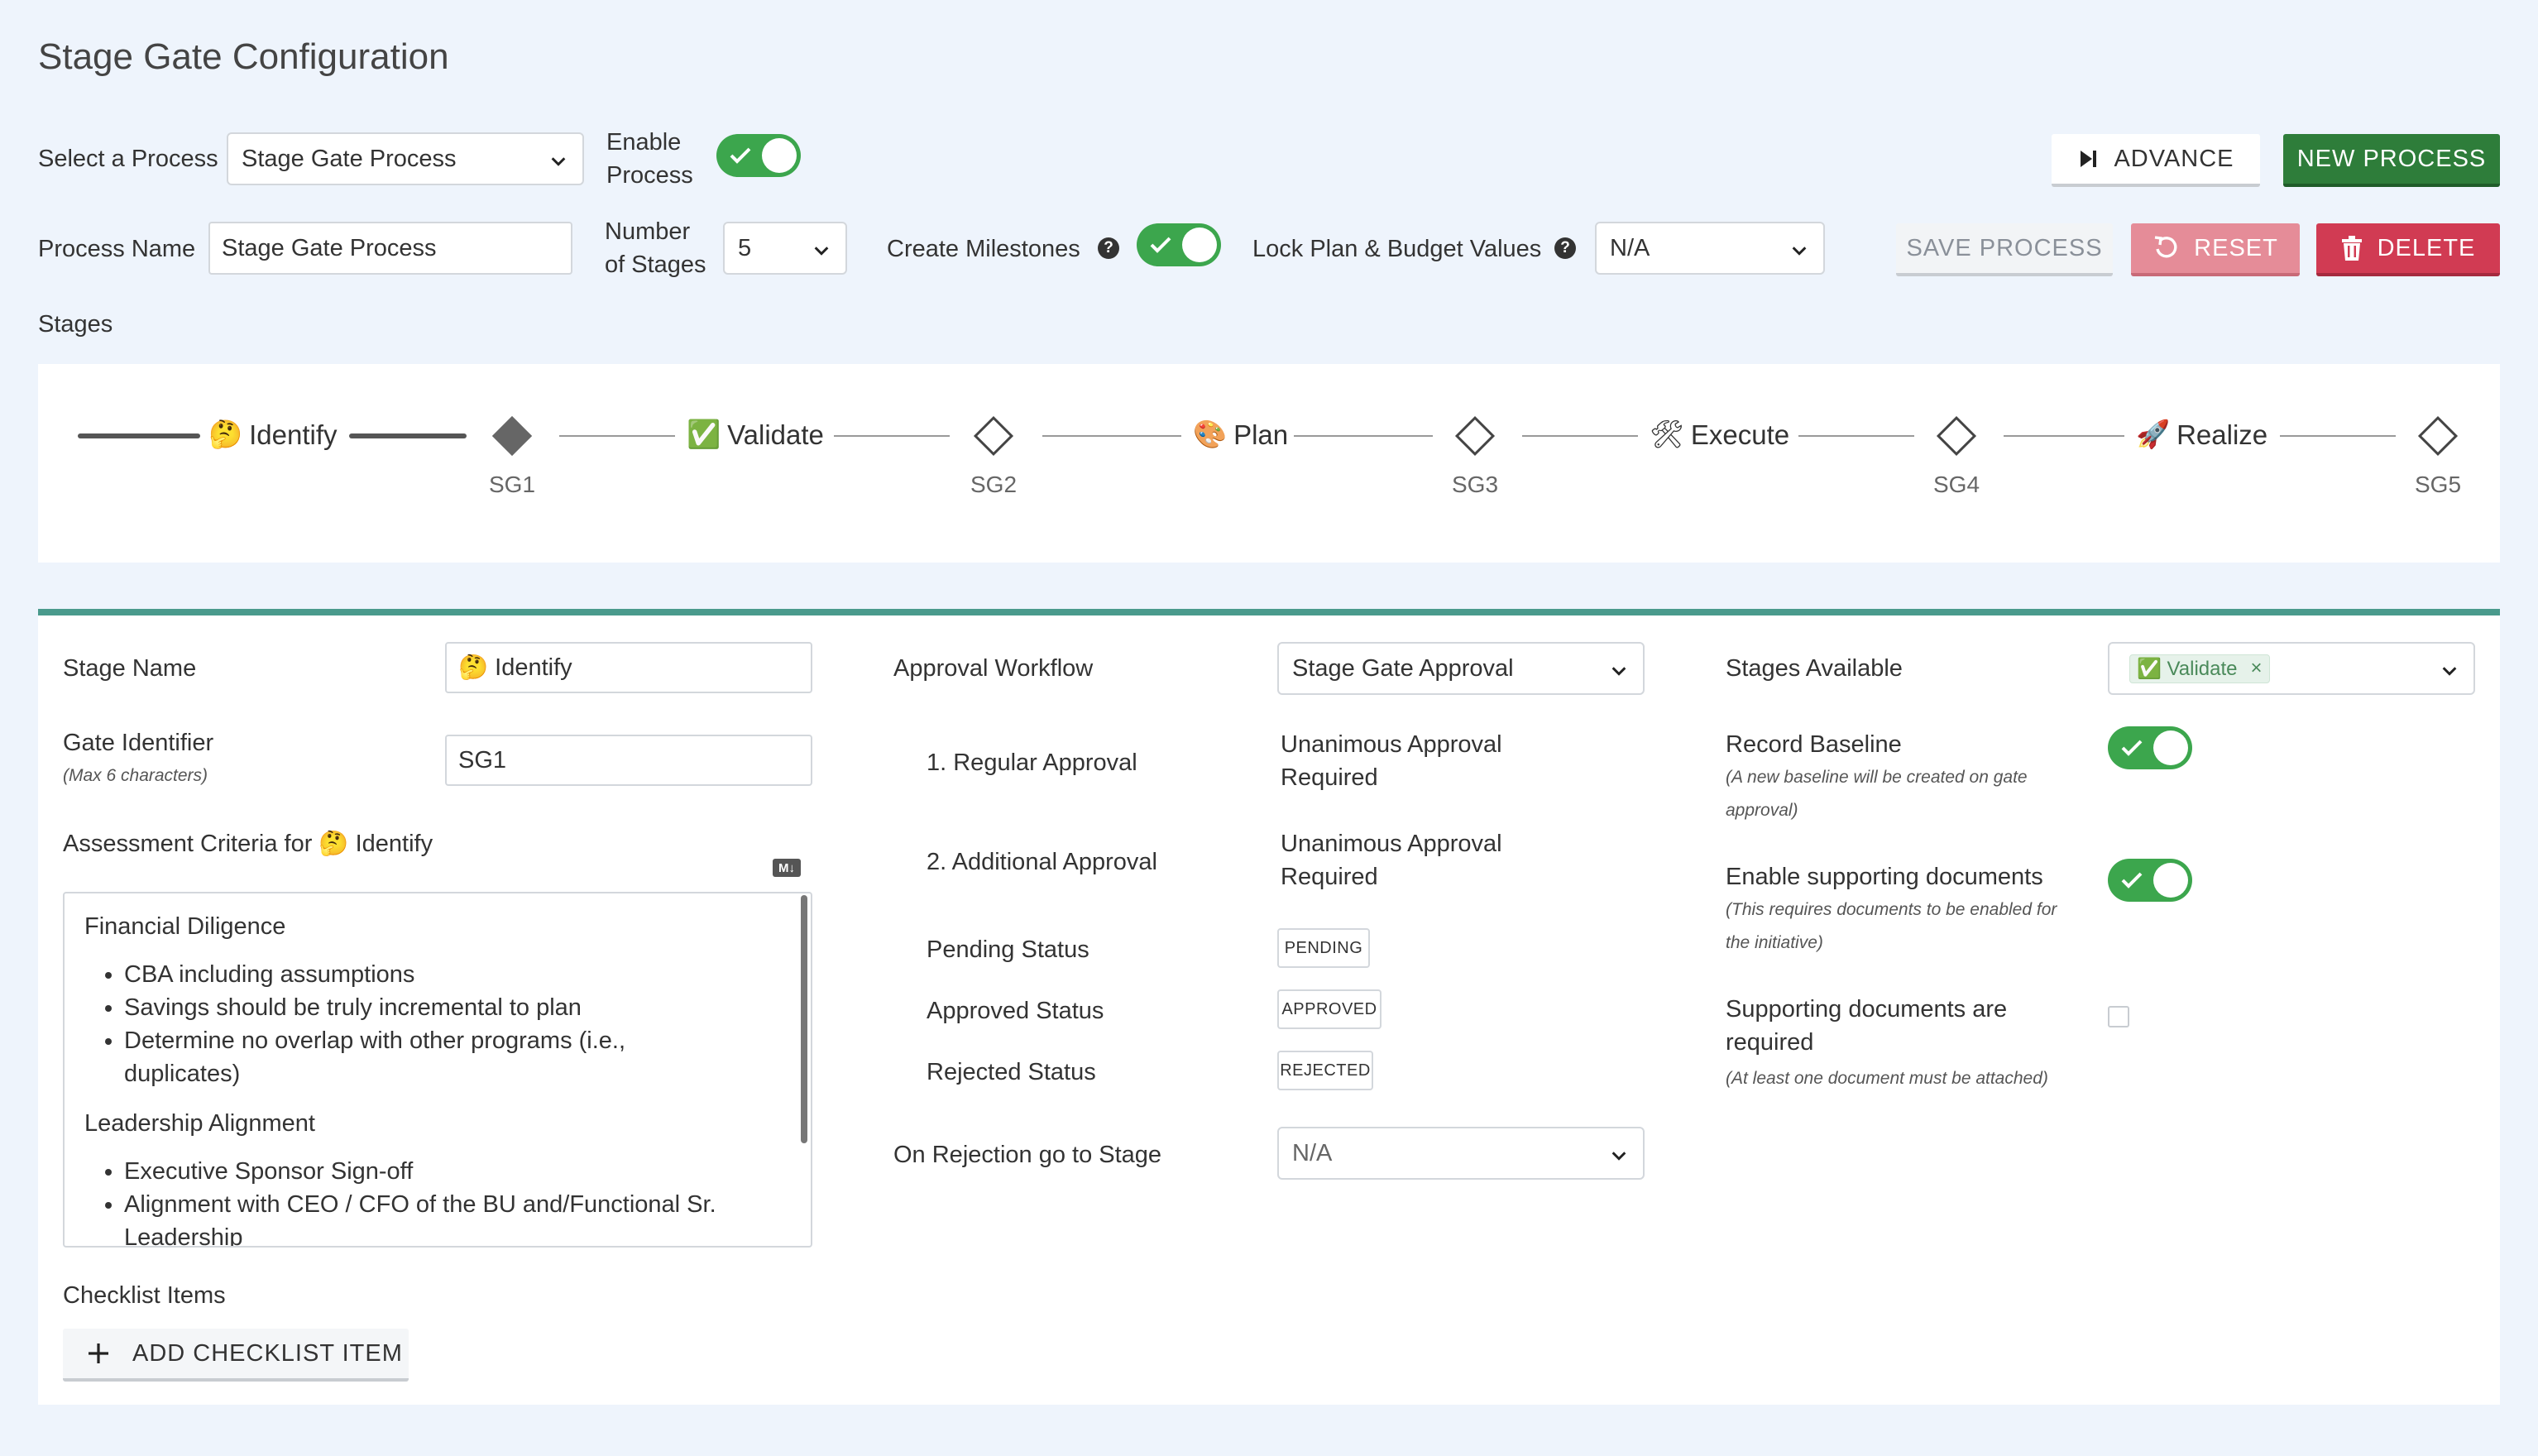 The width and height of the screenshot is (2538, 1456). What do you see at coordinates (628, 760) in the screenshot?
I see `gate-identifier-input: SG1` at bounding box center [628, 760].